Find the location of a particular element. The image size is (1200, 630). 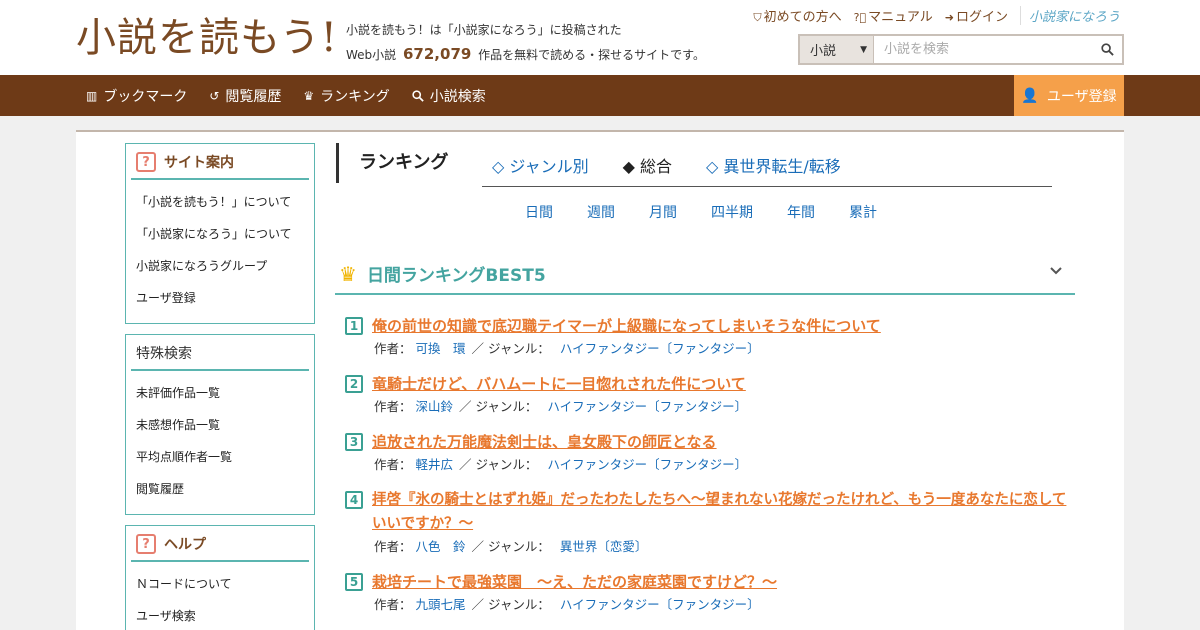

novel-title-link: 竜騎士だけど、バハムートに一目惚れされた件について is located at coordinates (559, 384).